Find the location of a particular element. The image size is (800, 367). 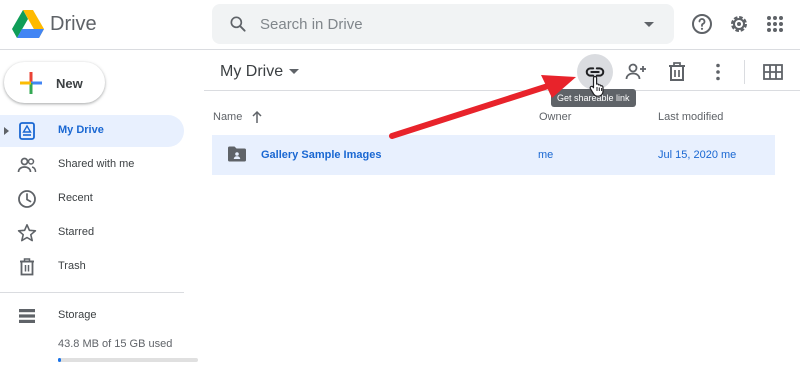

sidebar-item-shared-with-me: Shared with me is located at coordinates (92, 165).